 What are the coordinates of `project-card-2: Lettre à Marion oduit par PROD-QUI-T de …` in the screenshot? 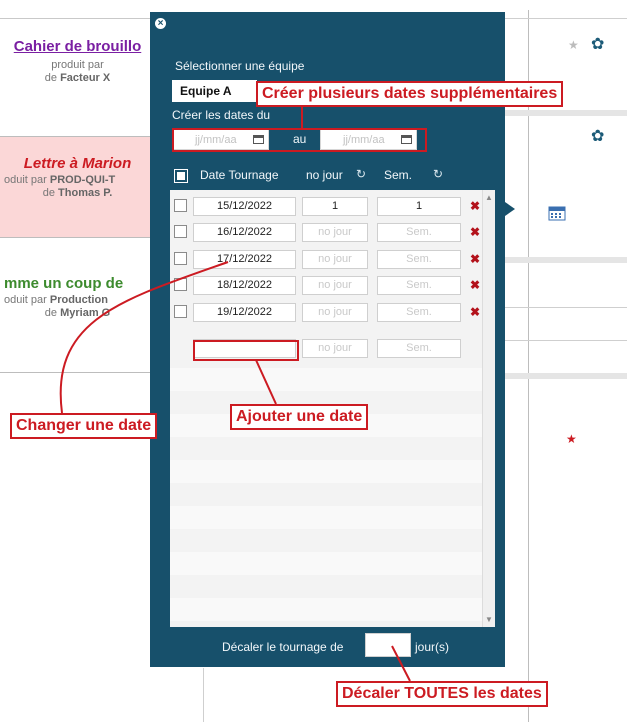 It's located at (77, 187).